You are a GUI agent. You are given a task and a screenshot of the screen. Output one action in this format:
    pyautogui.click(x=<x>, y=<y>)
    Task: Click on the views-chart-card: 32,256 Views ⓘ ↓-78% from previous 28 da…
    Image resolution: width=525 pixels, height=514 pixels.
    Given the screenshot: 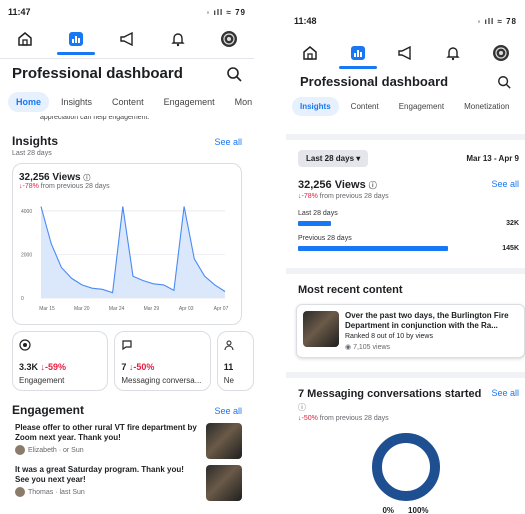 What is the action you would take?
    pyautogui.click(x=127, y=244)
    